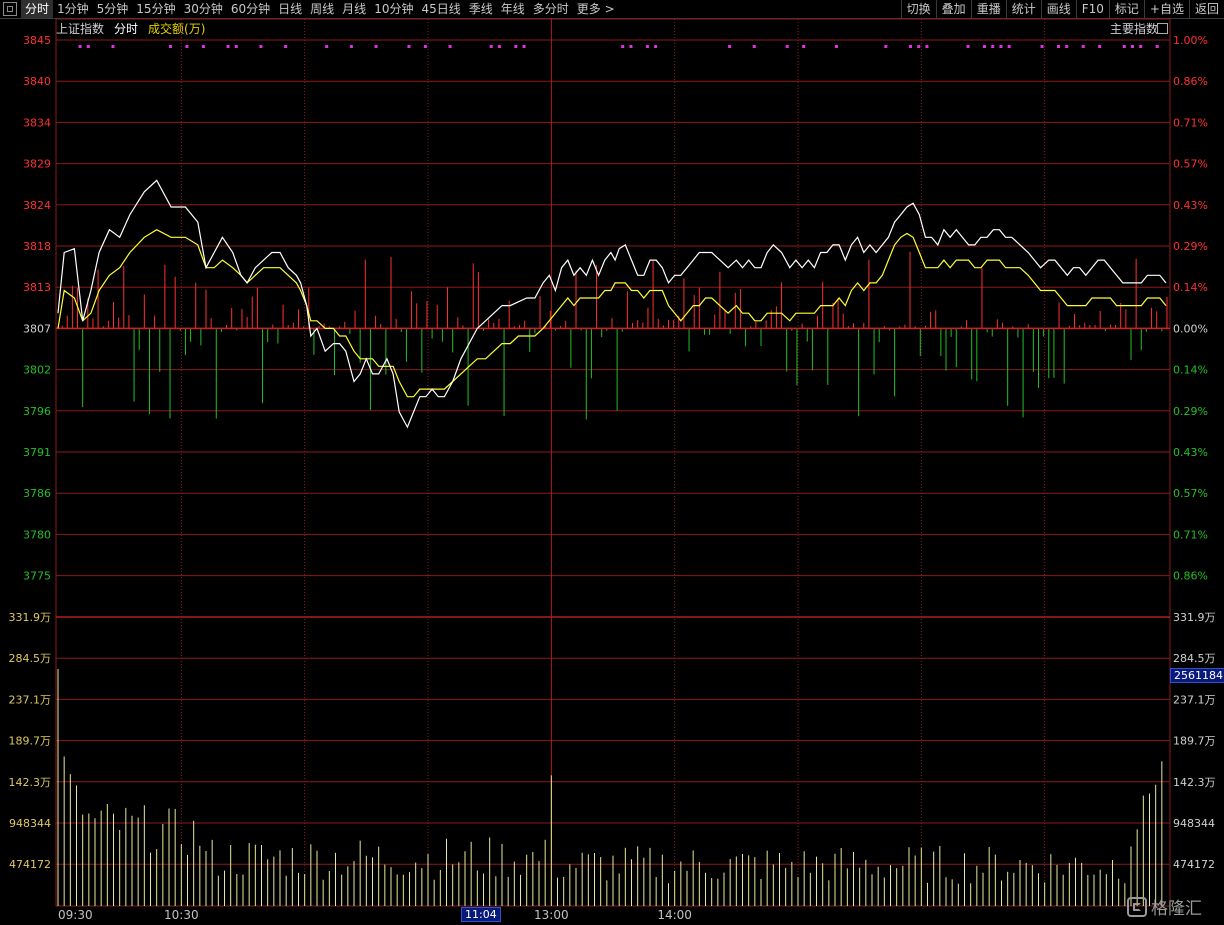 This screenshot has width=1224, height=925. What do you see at coordinates (1176, 909) in the screenshot?
I see `logo-text: 格隆汇` at bounding box center [1176, 909].